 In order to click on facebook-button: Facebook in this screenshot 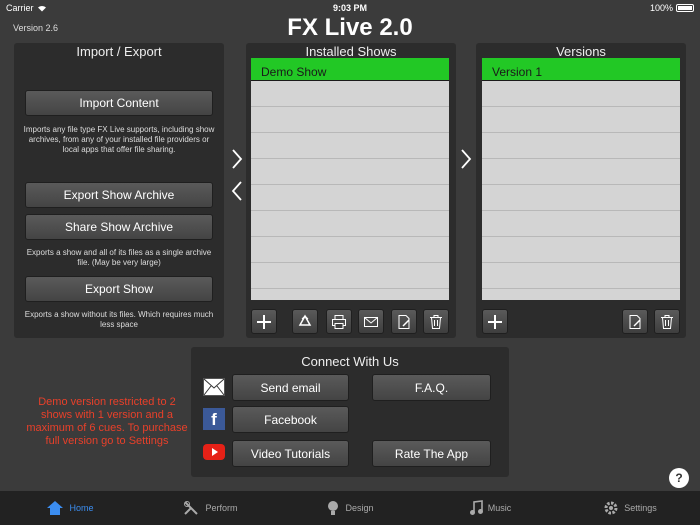, I will do `click(290, 419)`.